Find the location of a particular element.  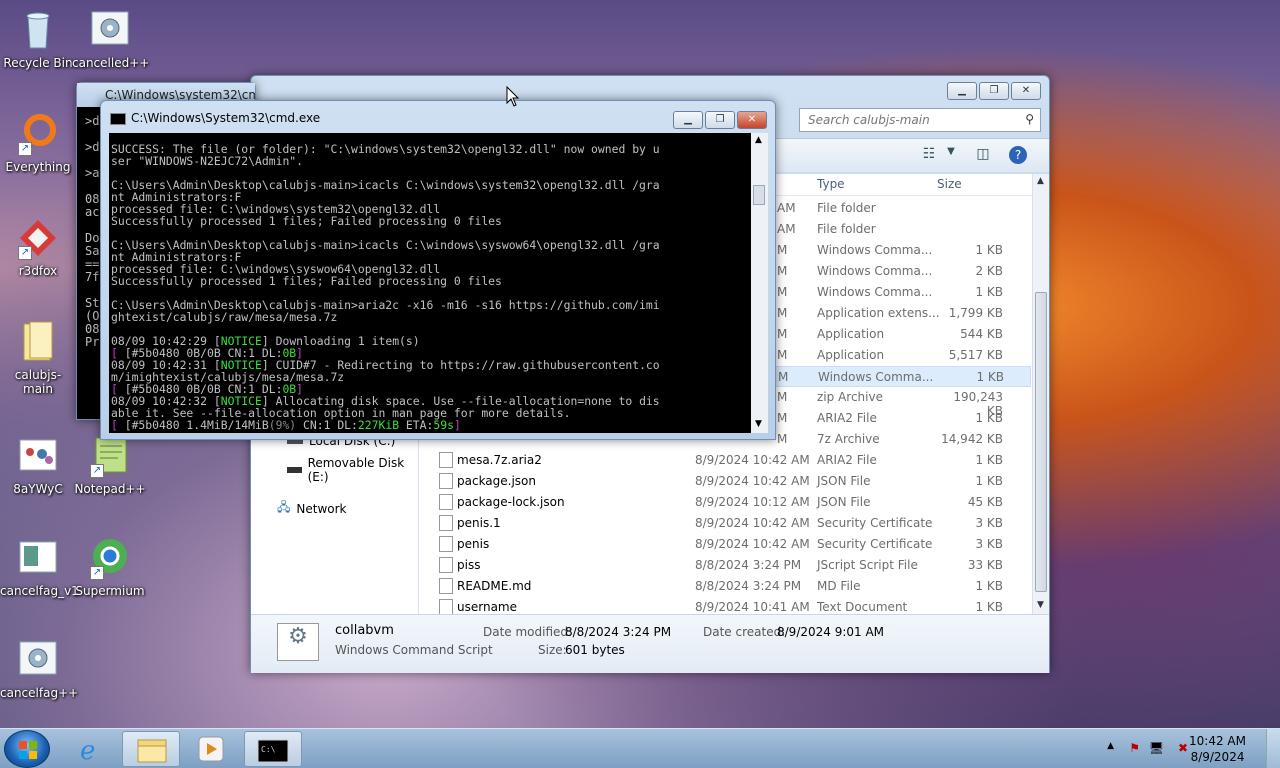

column-type: Type is located at coordinates (831, 184).